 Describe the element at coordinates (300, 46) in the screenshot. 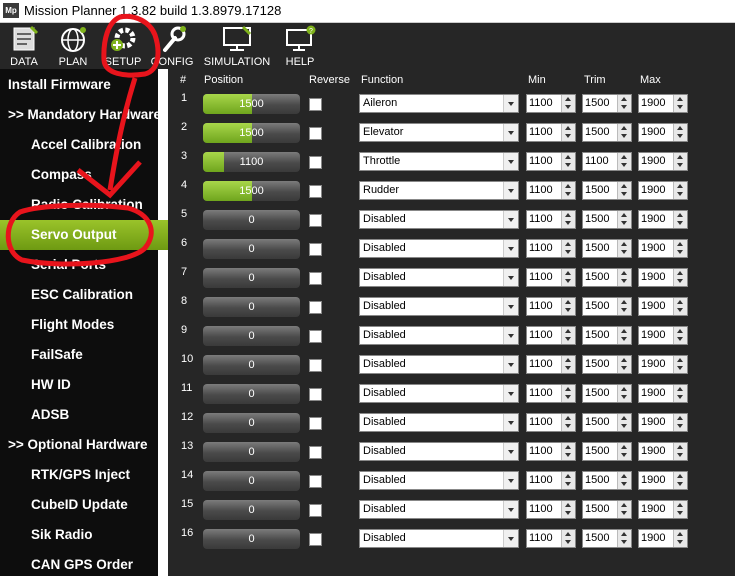

I see `toolbar-help-button: ? HELP` at that location.